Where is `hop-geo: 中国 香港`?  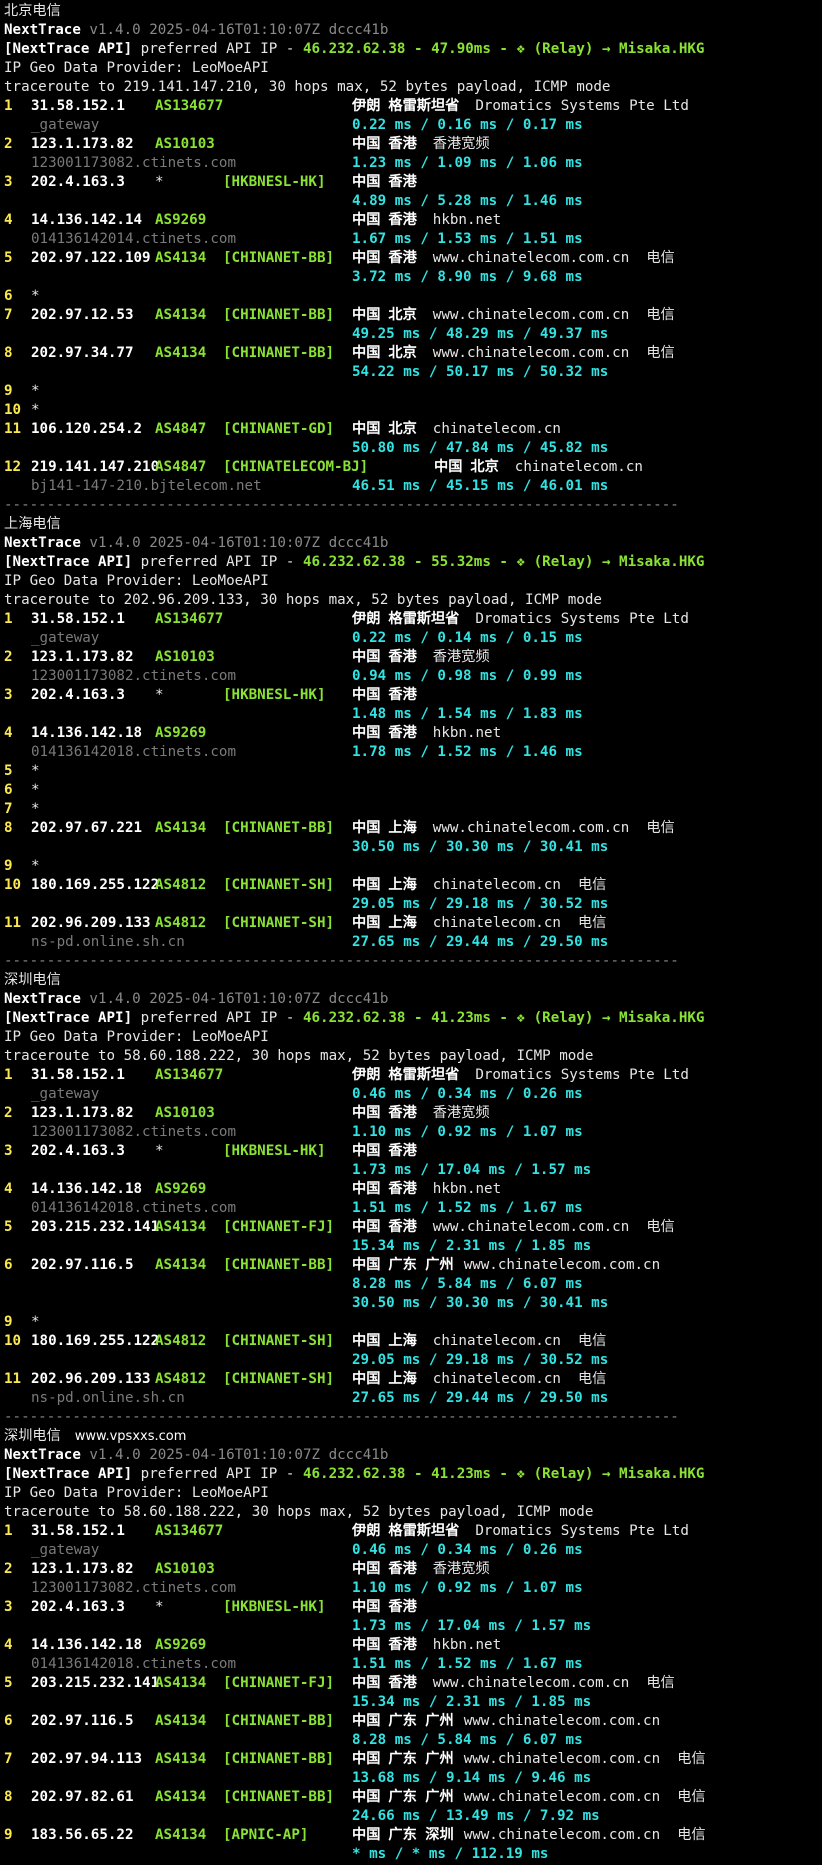 hop-geo: 中国 香港 is located at coordinates (384, 1607).